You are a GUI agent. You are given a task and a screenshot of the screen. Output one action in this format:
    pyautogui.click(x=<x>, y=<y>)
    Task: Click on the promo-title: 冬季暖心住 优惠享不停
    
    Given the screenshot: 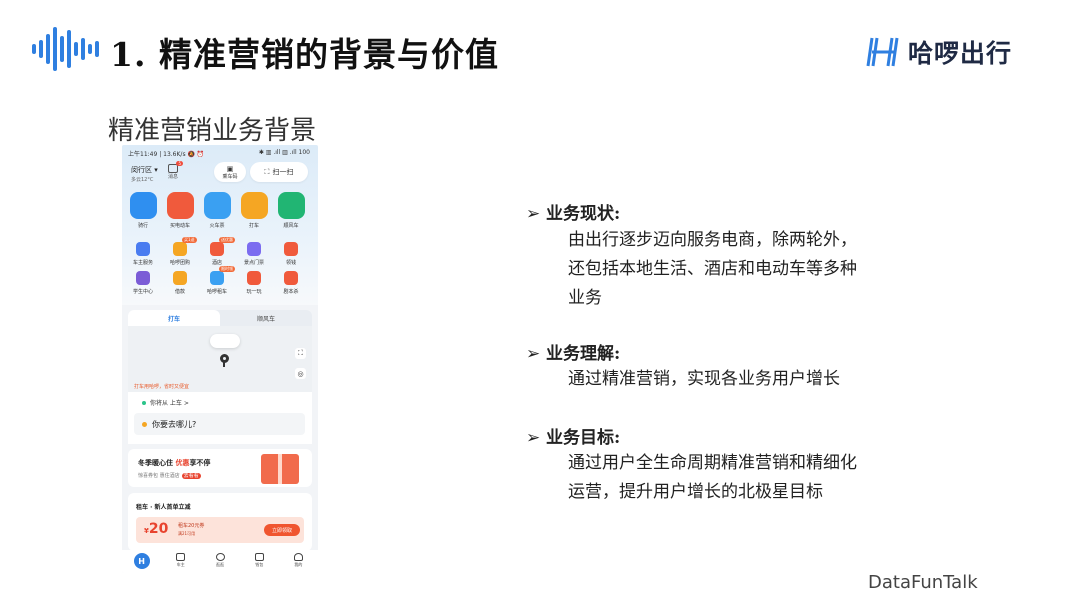 What is the action you would take?
    pyautogui.click(x=174, y=463)
    